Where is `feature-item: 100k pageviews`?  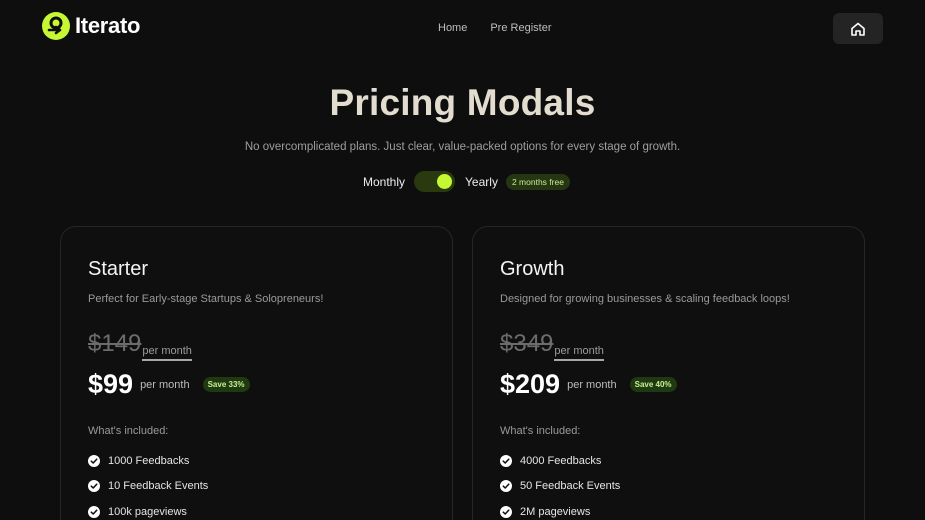
feature-item: 100k pageviews is located at coordinates (148, 509).